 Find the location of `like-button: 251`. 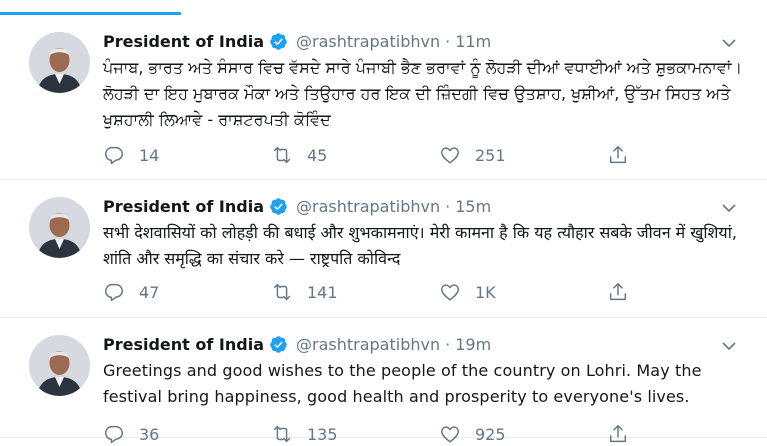

like-button: 251 is located at coordinates (523, 155).